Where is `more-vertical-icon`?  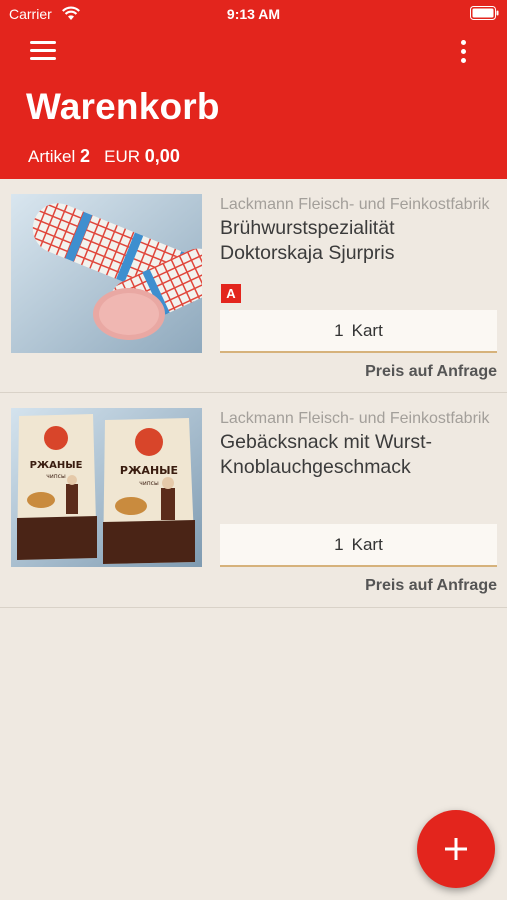
more-vertical-icon is located at coordinates (463, 53).